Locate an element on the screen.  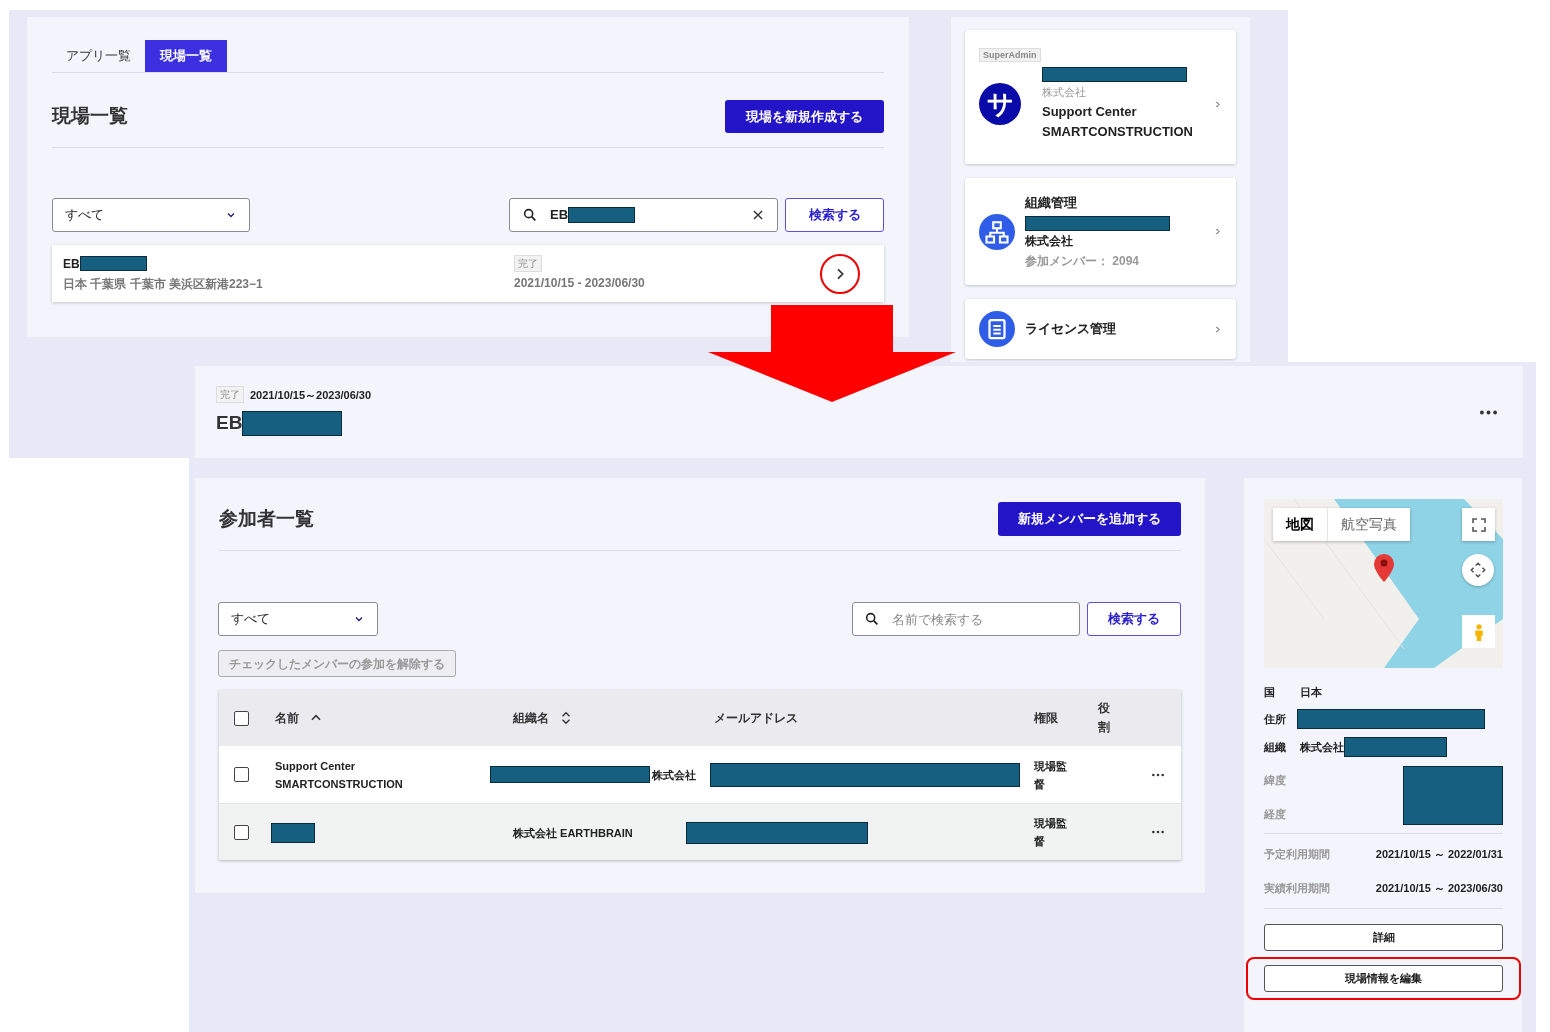
map-type-tab: 航空写真 is located at coordinates (1369, 524).